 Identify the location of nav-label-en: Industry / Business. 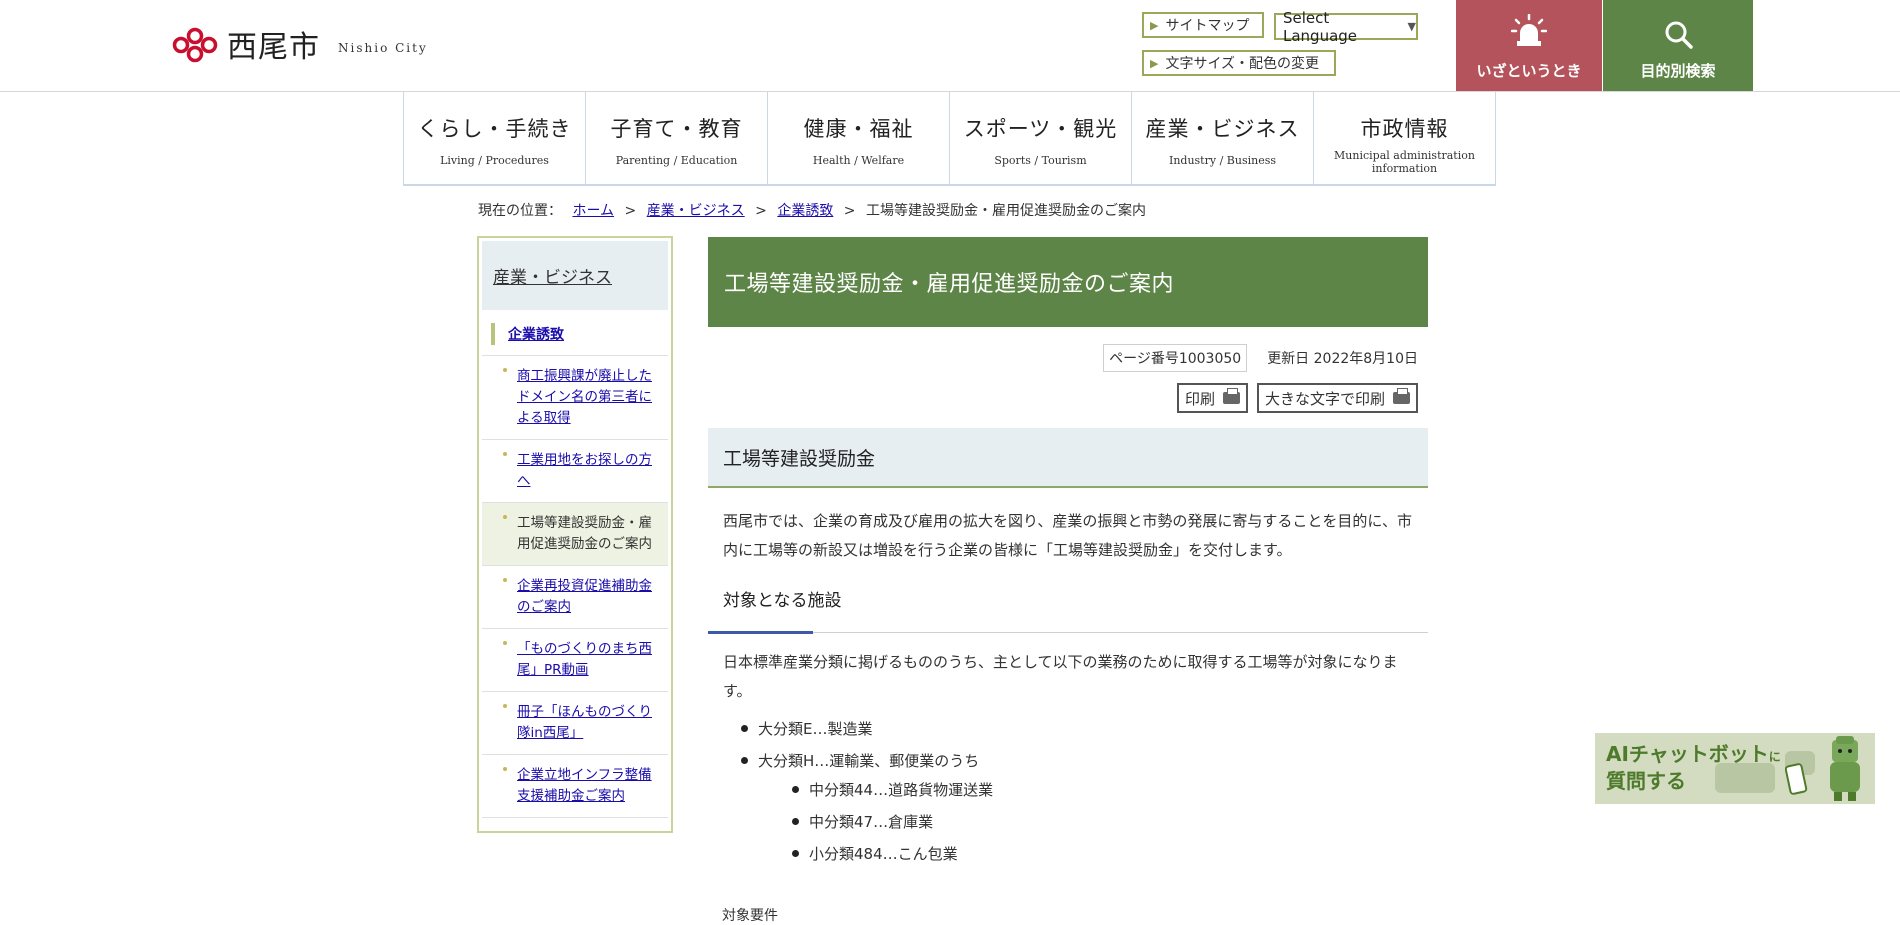
(1222, 160).